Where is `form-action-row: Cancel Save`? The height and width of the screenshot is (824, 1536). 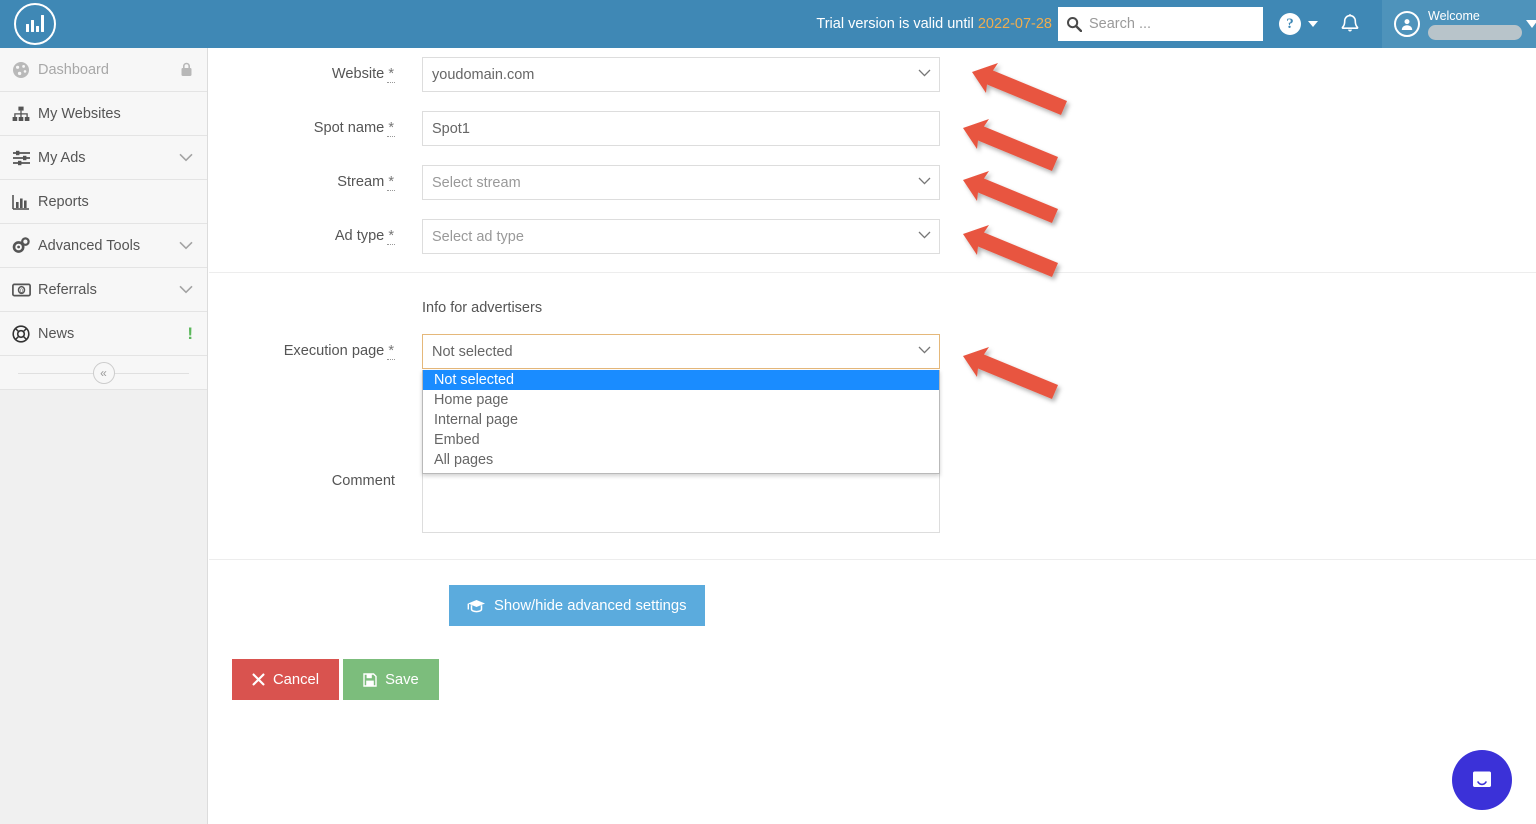 form-action-row: Cancel Save is located at coordinates (884, 679).